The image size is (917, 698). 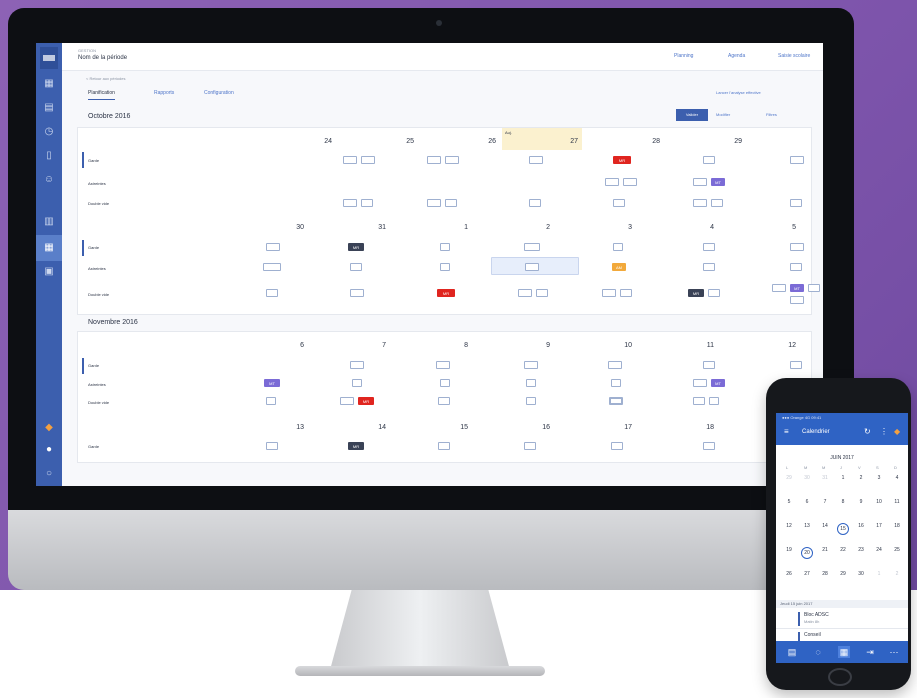 I want to click on notification-icon: ◆, so click(x=49, y=428).